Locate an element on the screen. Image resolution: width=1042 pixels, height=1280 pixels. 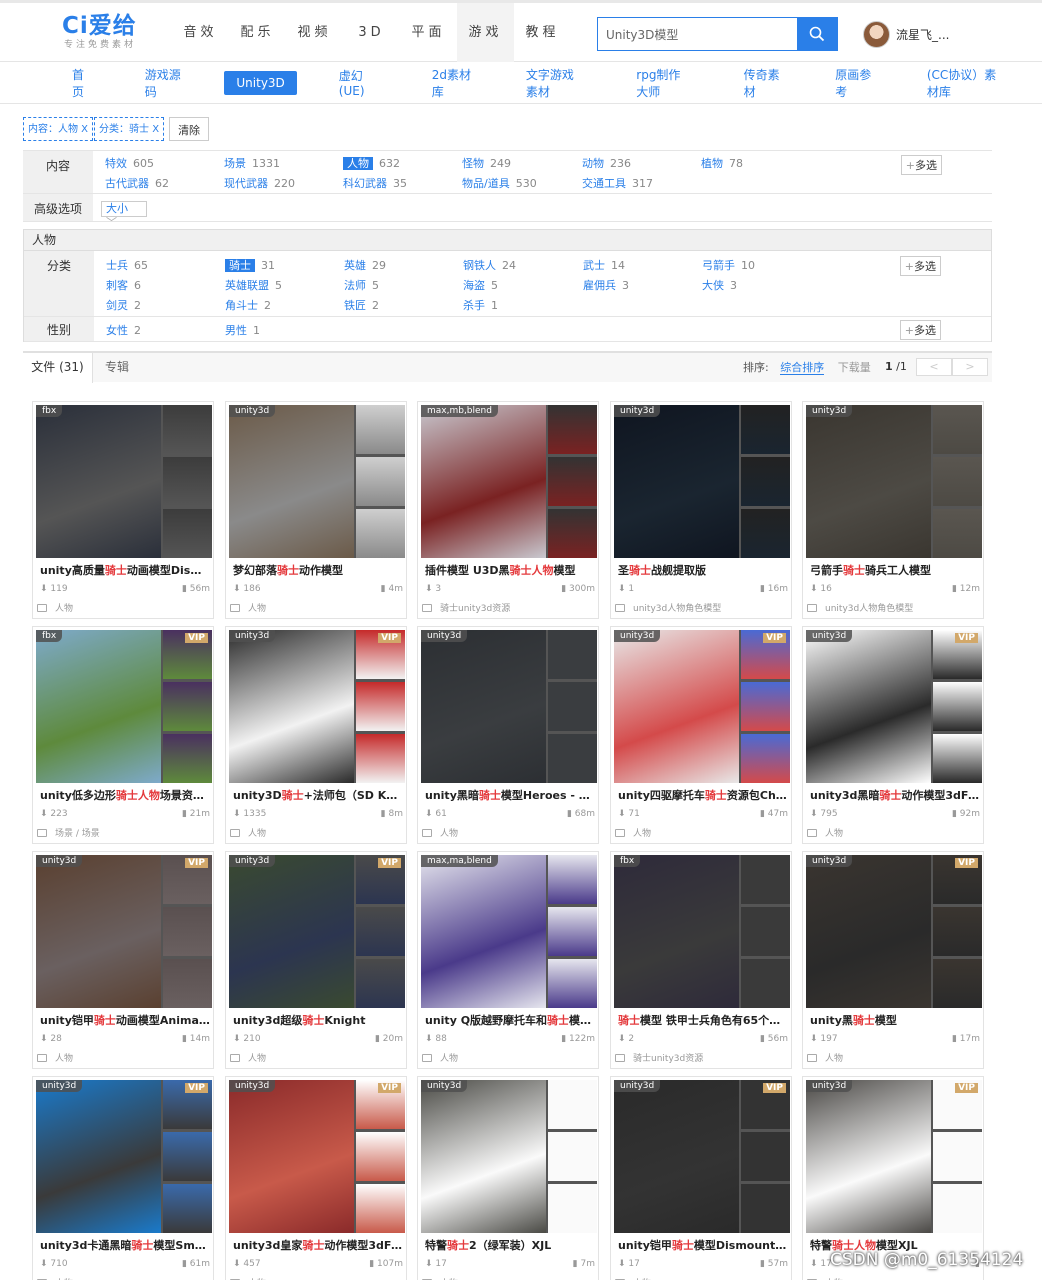
card-title: 骑士模型 铁甲士兵角色有65个动画 is located at coordinates (703, 1020).